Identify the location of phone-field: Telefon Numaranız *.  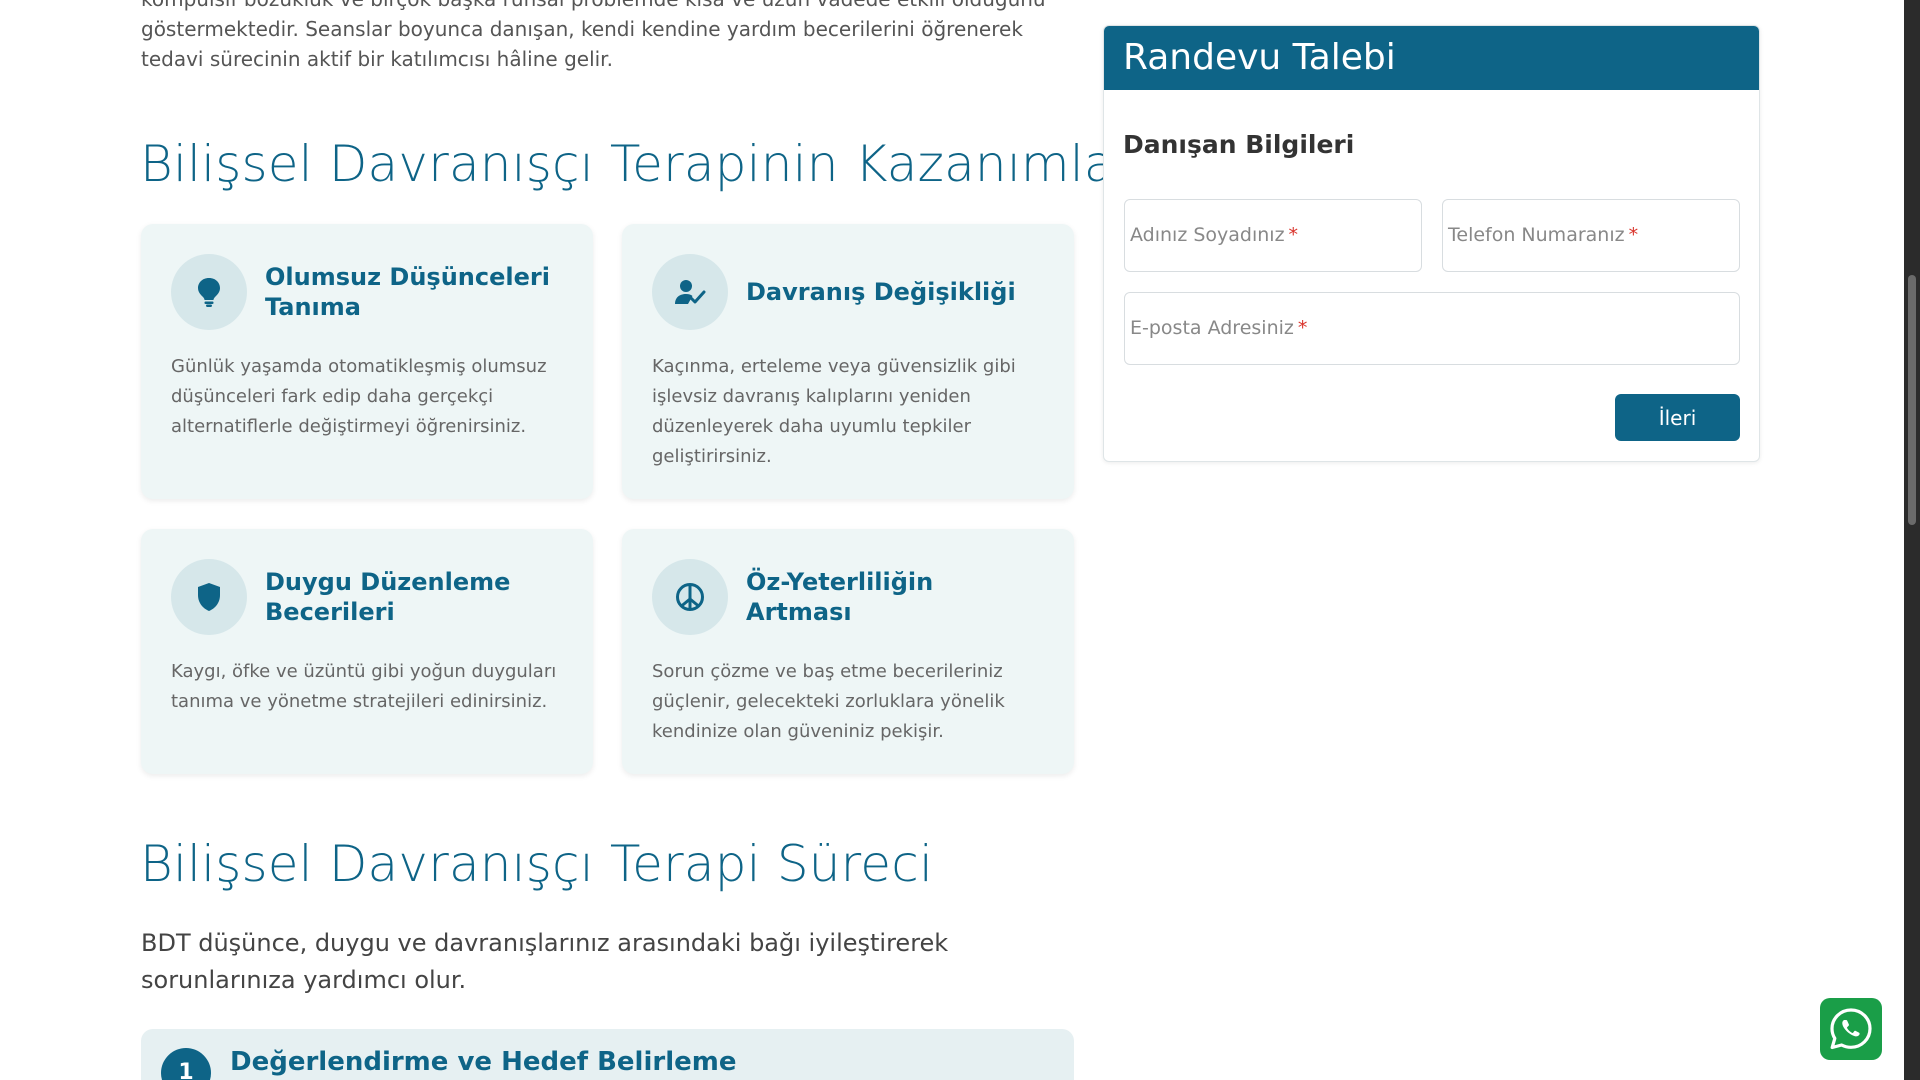
(1591, 235).